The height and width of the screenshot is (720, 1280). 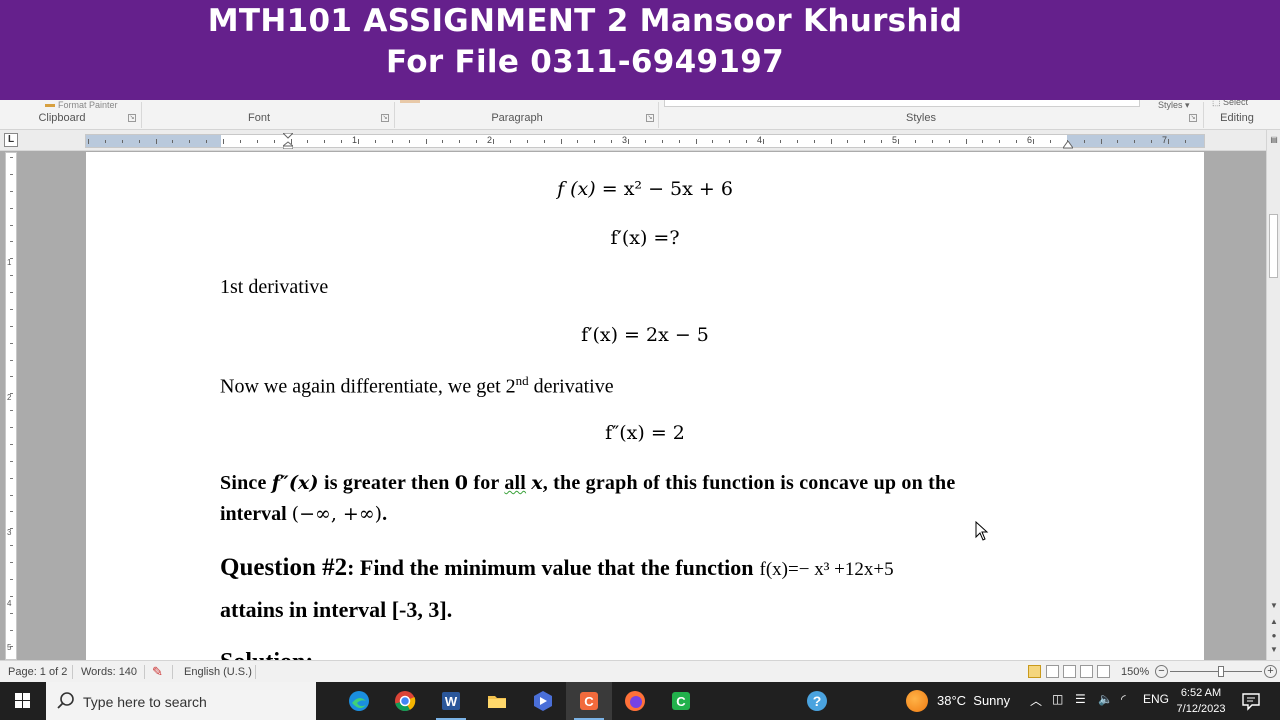 I want to click on taskbar-help: ?, so click(x=817, y=701).